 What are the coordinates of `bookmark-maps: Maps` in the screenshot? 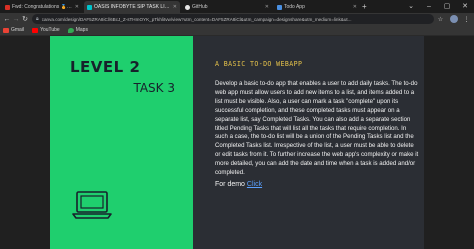 It's located at (77, 30).